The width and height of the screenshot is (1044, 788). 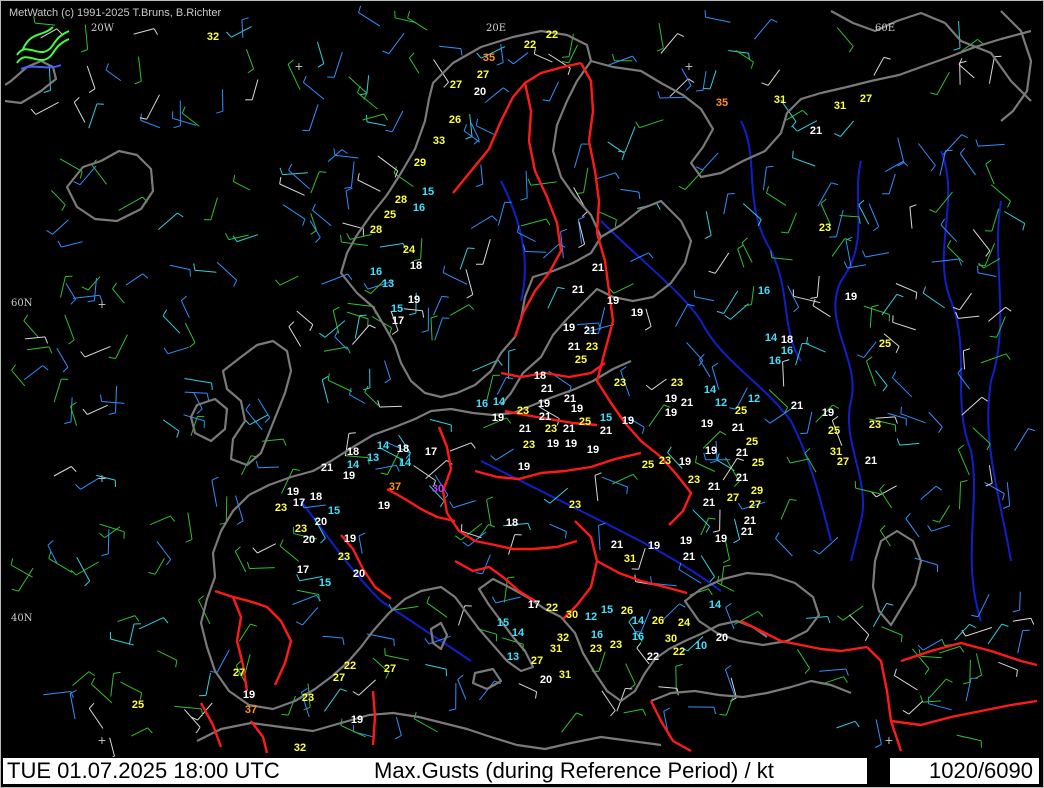 What do you see at coordinates (964, 771) in the screenshot?
I see `station-count: 1020/6090` at bounding box center [964, 771].